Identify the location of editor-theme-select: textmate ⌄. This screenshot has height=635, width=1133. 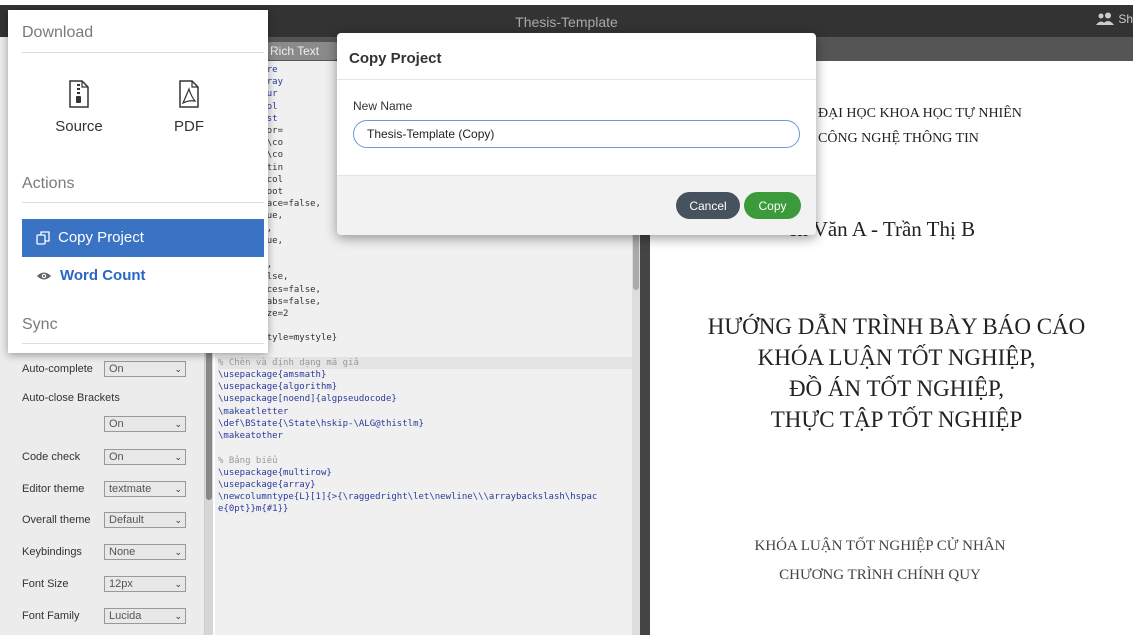
(145, 489).